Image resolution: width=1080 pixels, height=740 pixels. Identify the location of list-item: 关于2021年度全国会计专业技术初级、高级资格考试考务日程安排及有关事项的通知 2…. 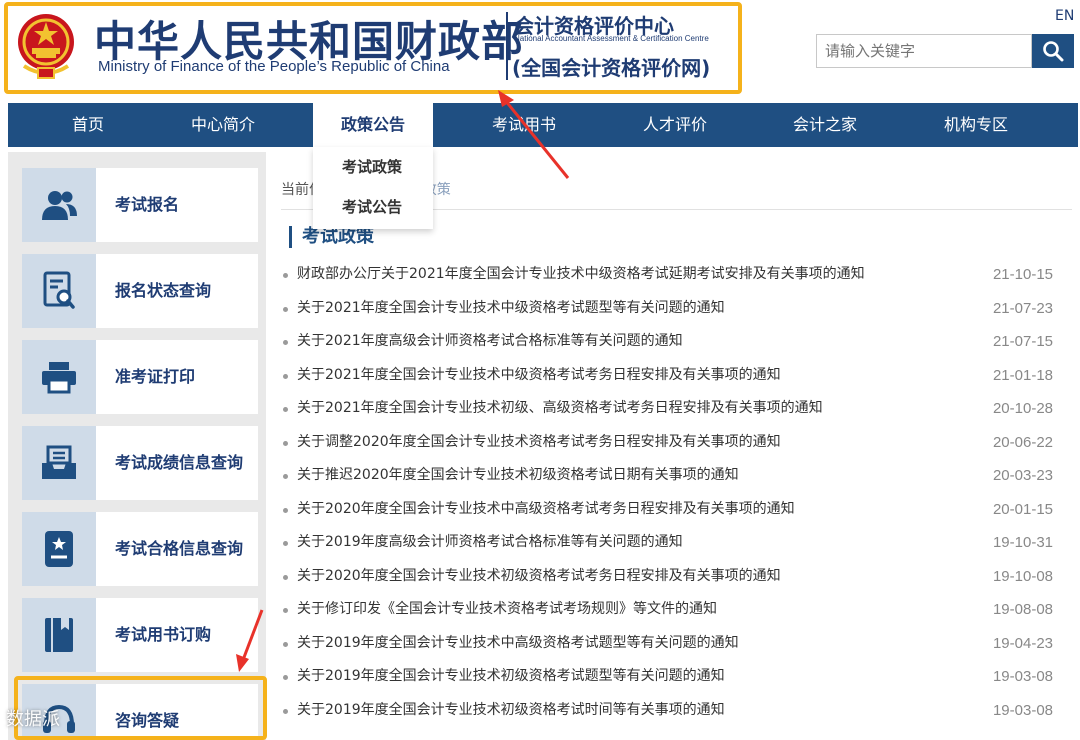
(677, 409).